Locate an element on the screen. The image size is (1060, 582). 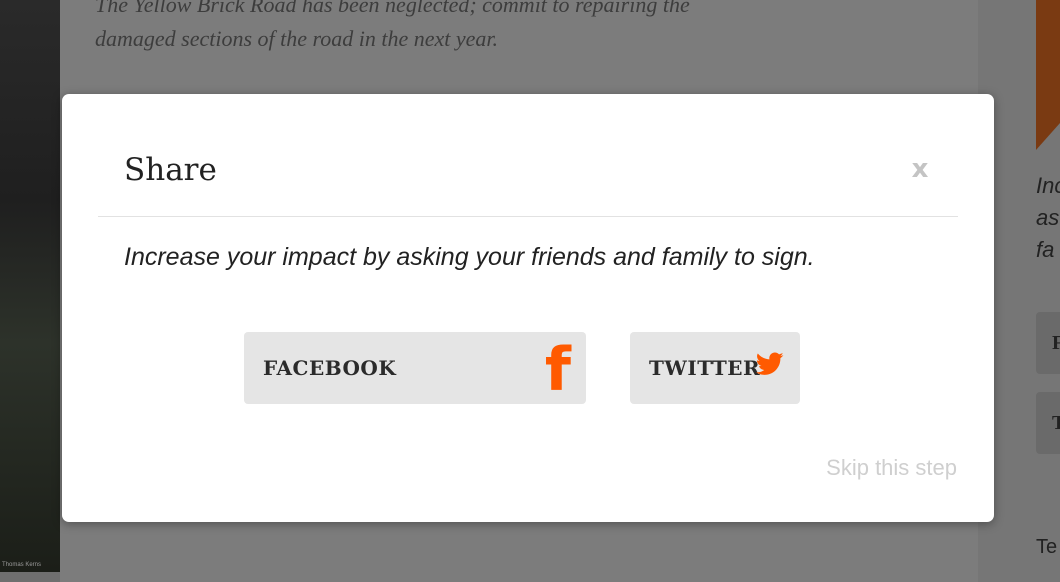
close-button: x is located at coordinates (920, 169).